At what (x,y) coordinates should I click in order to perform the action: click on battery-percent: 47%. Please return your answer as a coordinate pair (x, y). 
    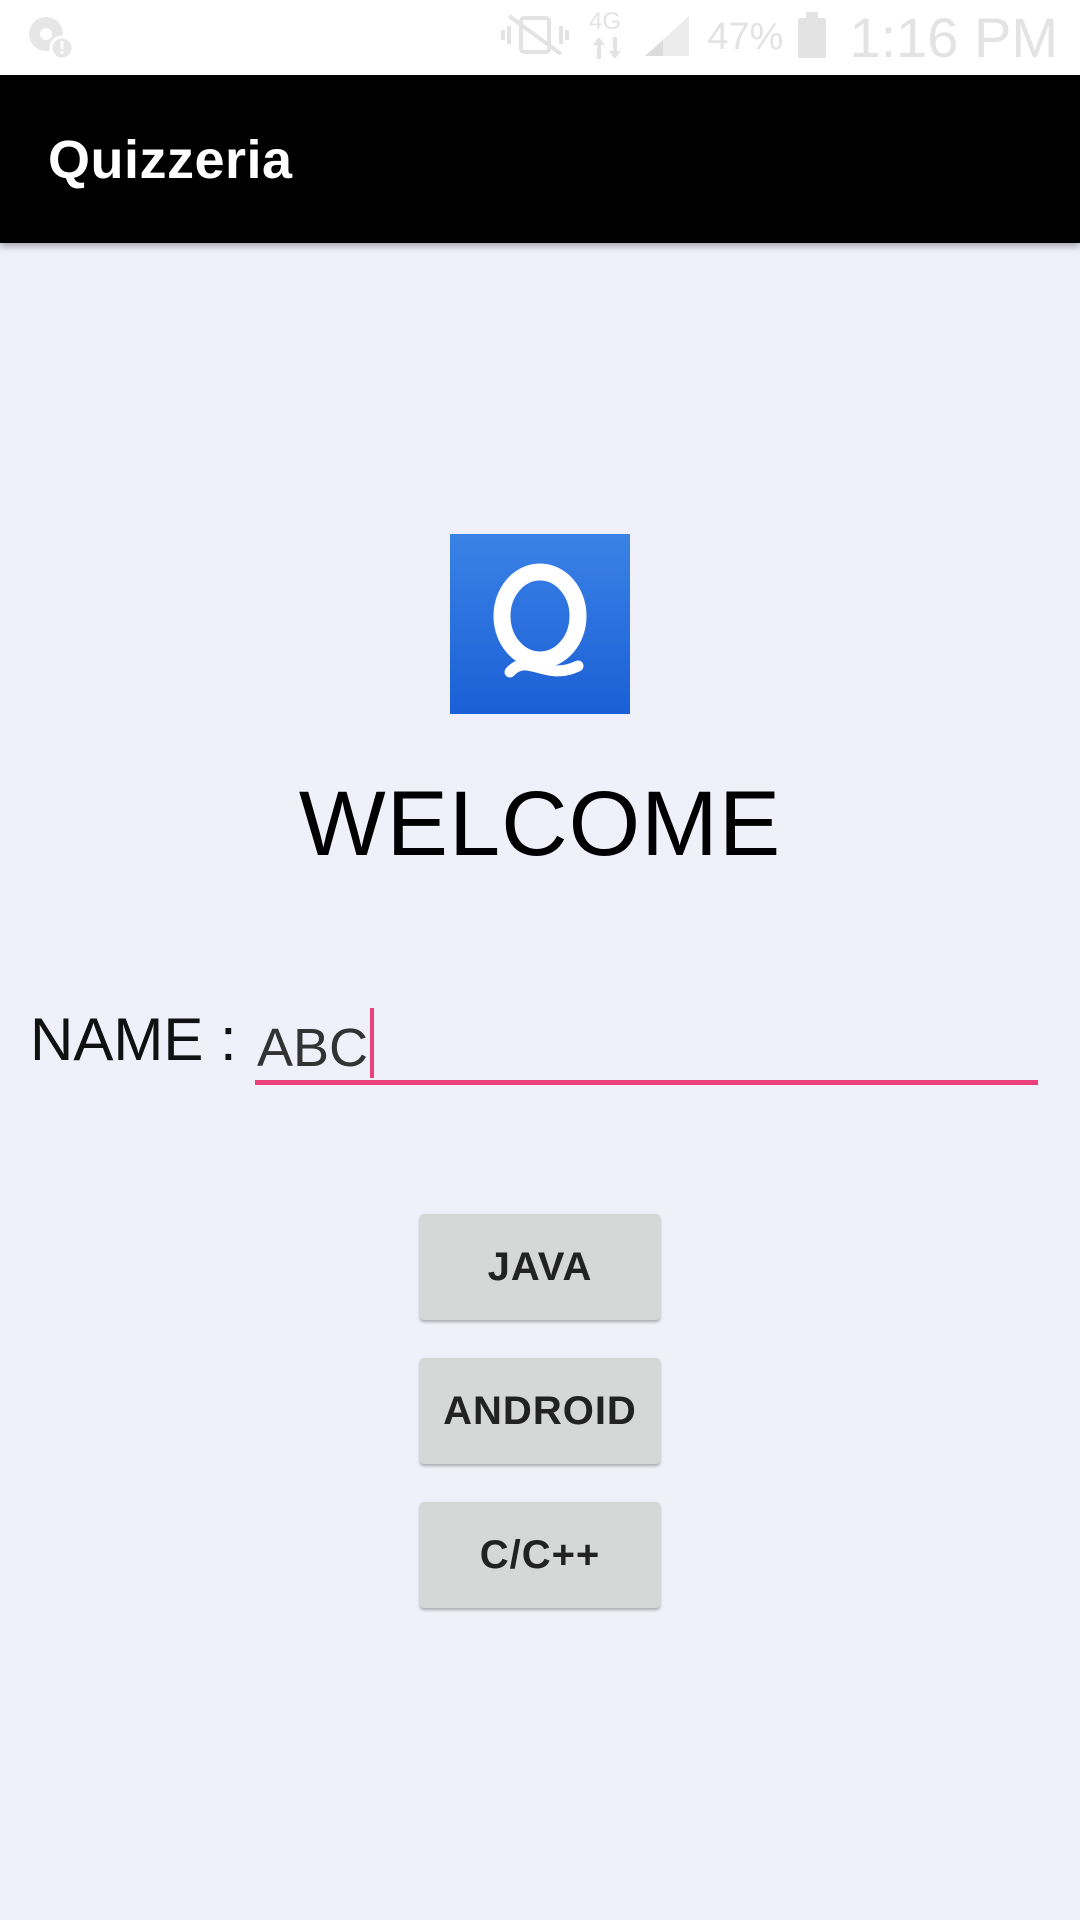
    Looking at the image, I should click on (745, 37).